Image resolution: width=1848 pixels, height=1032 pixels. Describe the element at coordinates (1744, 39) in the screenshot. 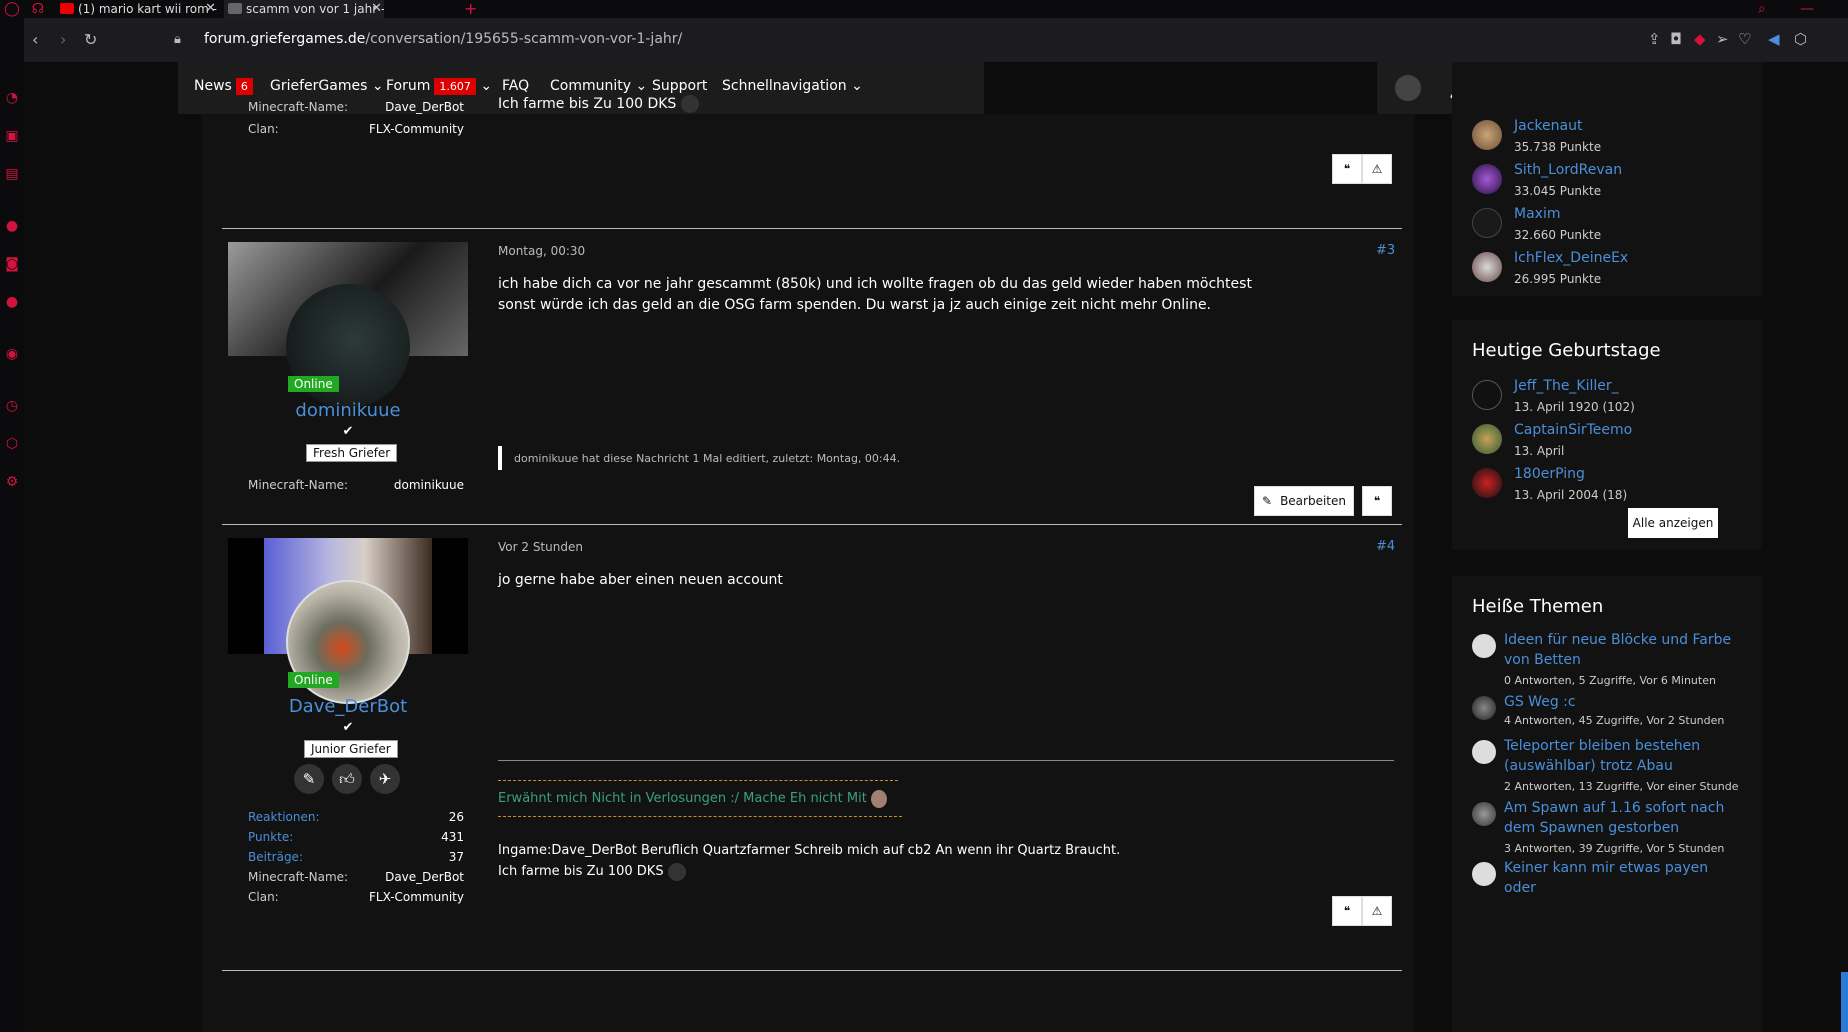

I see `heart-icon: ♡` at that location.